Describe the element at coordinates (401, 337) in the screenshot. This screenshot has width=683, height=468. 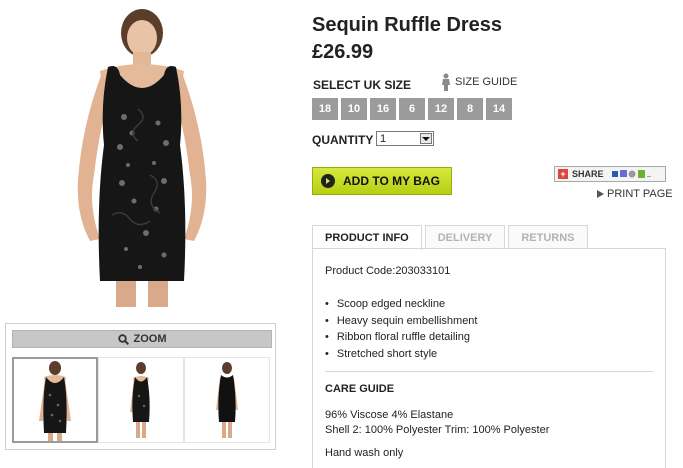
I see `list-item: Ribbon floral ruffle detailing` at that location.